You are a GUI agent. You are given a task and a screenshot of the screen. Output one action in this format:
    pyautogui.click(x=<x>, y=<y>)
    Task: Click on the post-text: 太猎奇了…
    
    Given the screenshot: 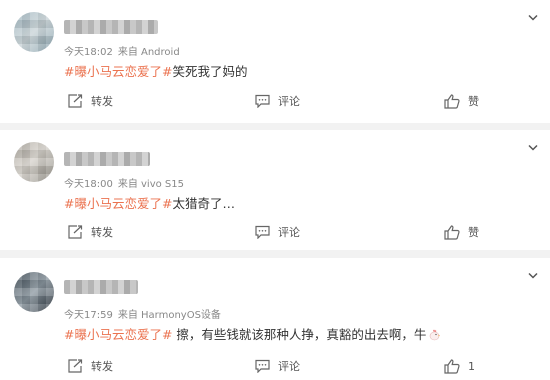 What is the action you would take?
    pyautogui.click(x=203, y=203)
    